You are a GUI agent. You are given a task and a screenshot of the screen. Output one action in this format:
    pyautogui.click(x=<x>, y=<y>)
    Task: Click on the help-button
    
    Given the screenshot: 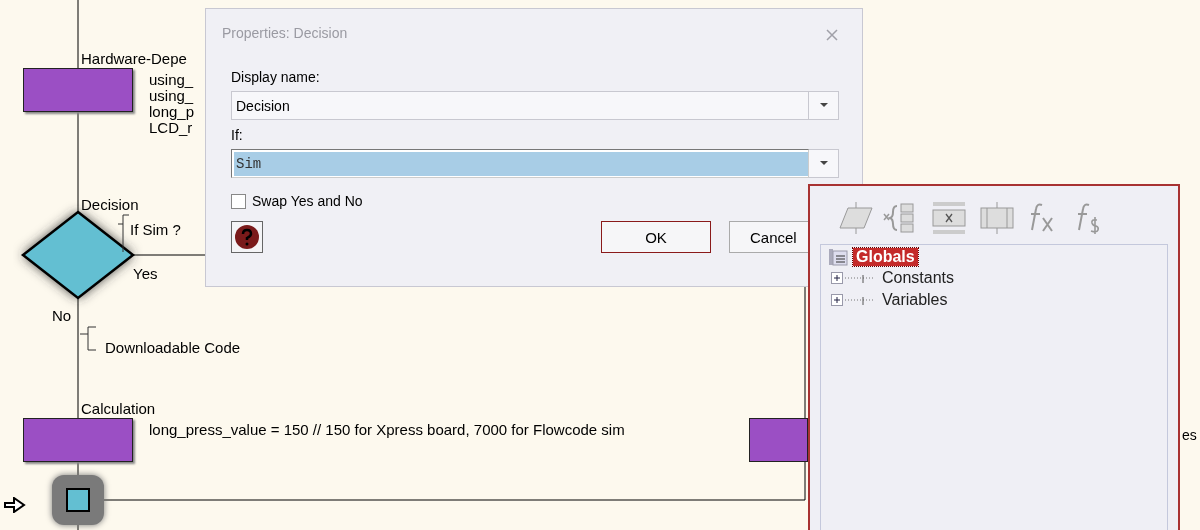 What is the action you would take?
    pyautogui.click(x=247, y=237)
    